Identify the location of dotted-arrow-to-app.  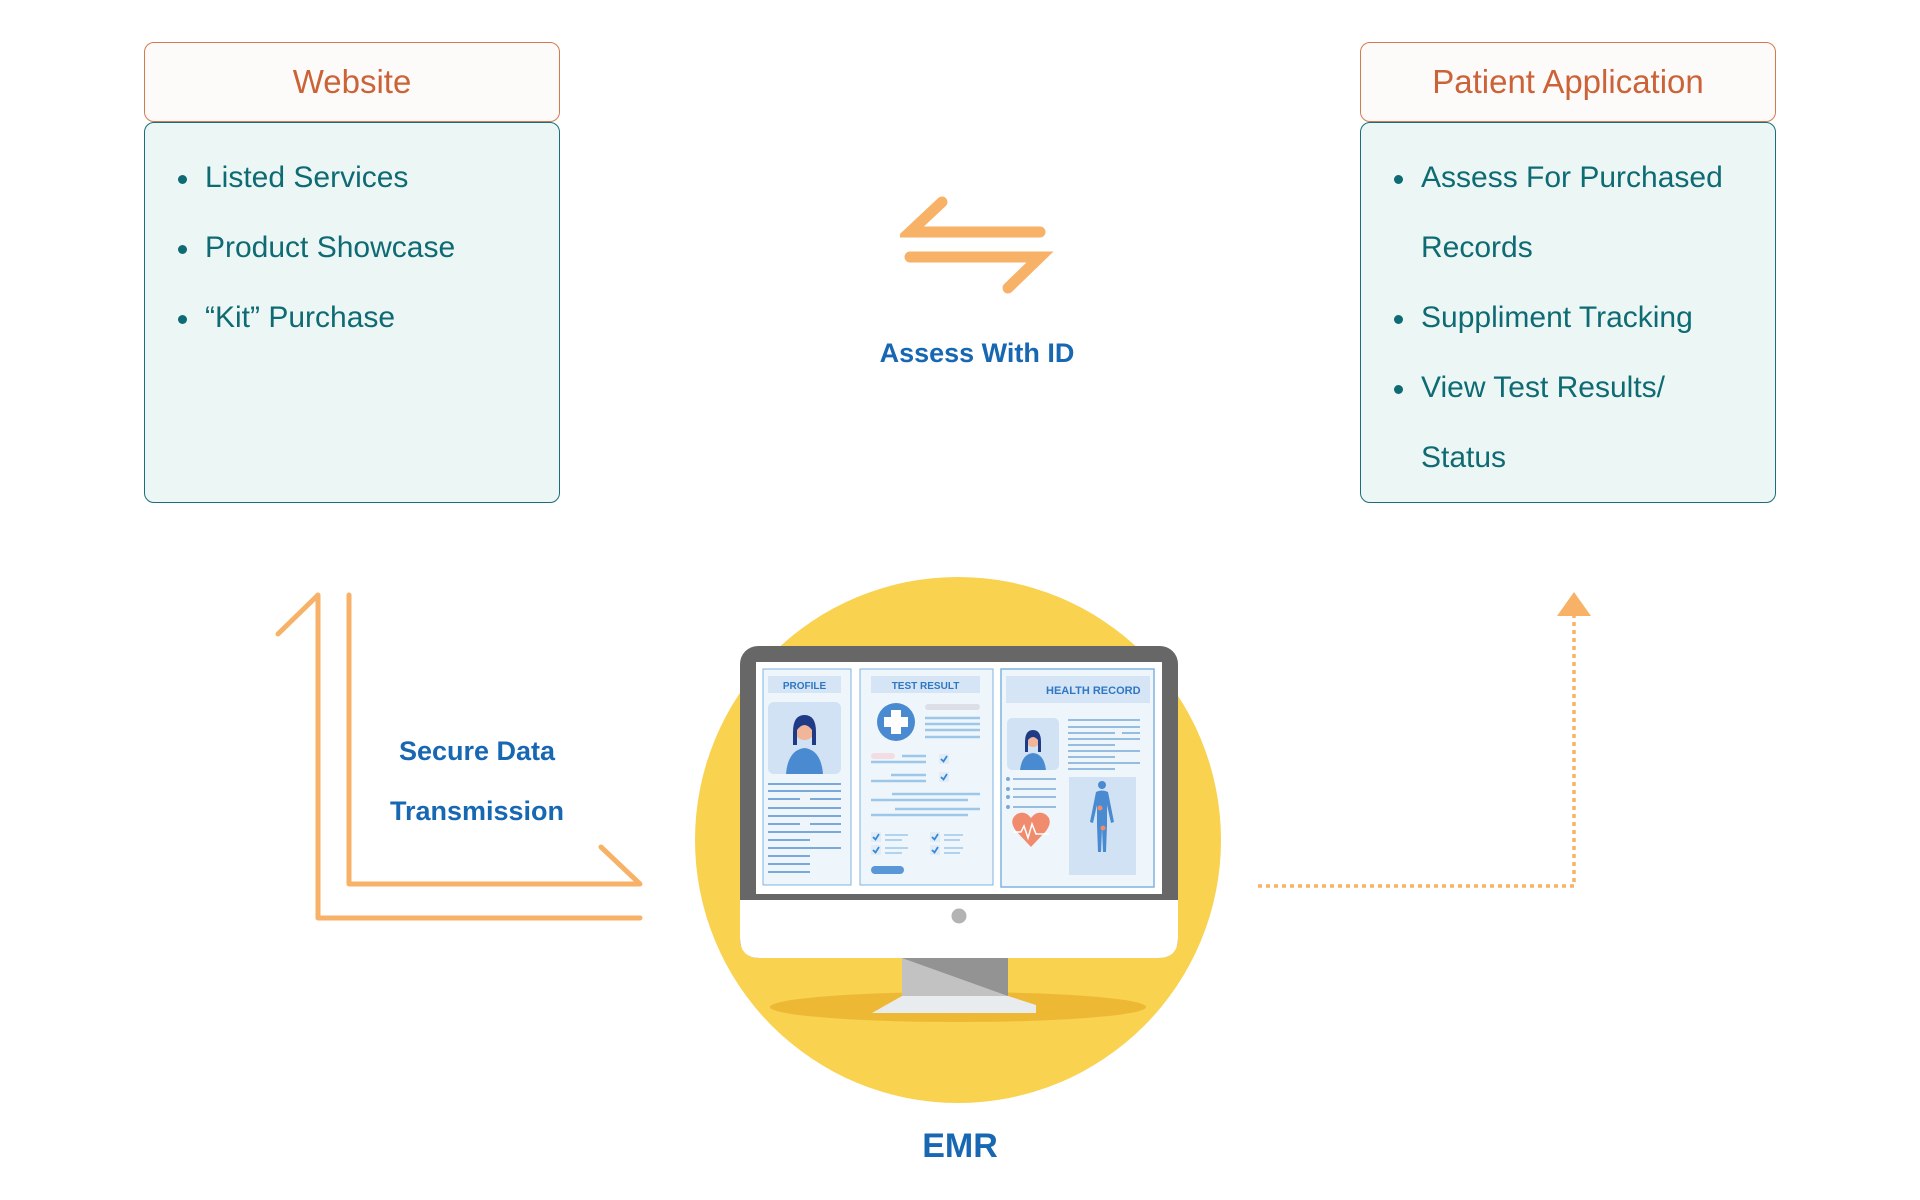
(1424, 740).